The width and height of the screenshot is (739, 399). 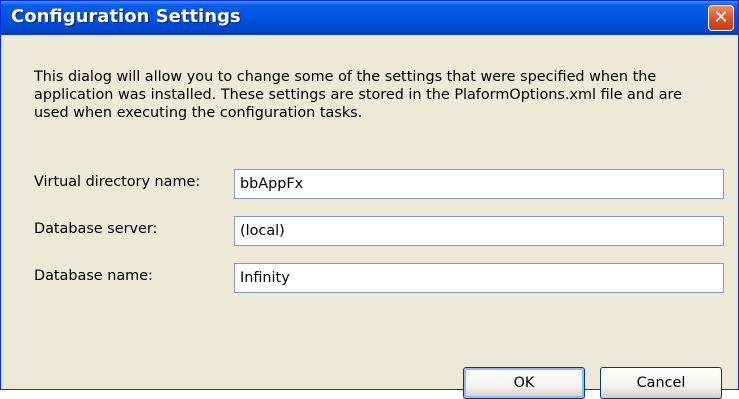 I want to click on close-icon: ✕, so click(x=721, y=17).